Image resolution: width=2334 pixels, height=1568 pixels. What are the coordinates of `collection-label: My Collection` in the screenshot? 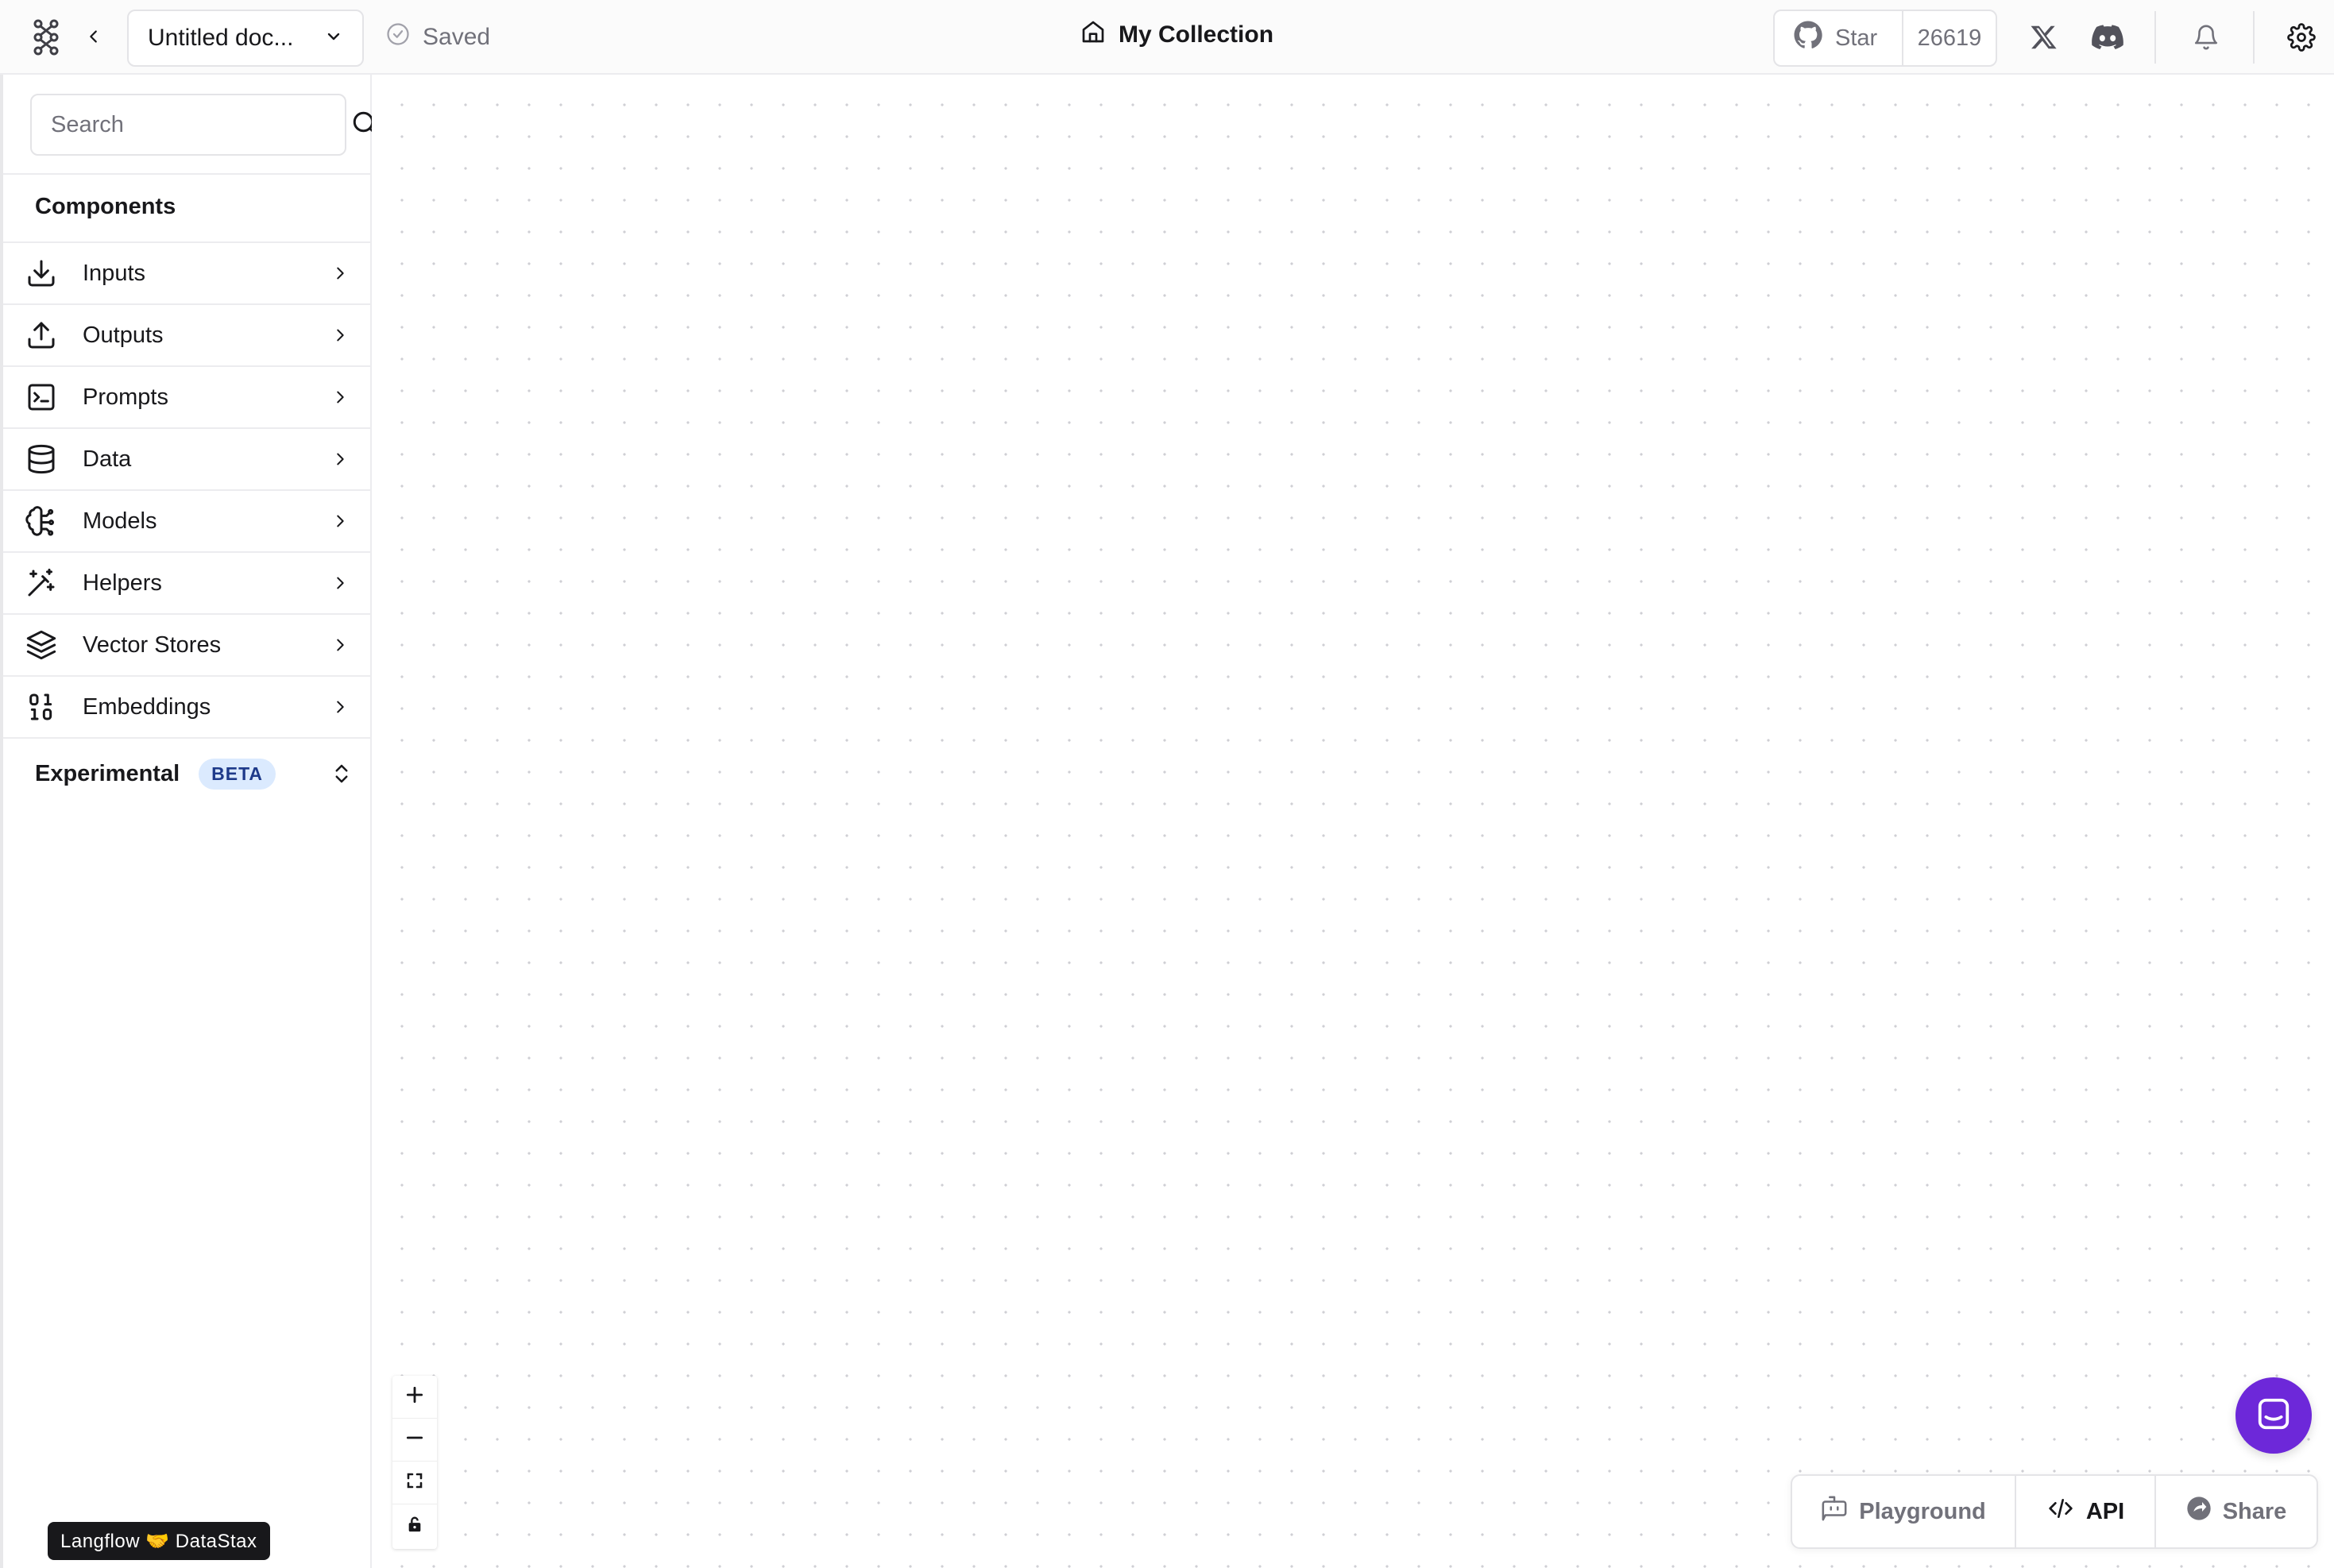 It's located at (1196, 34).